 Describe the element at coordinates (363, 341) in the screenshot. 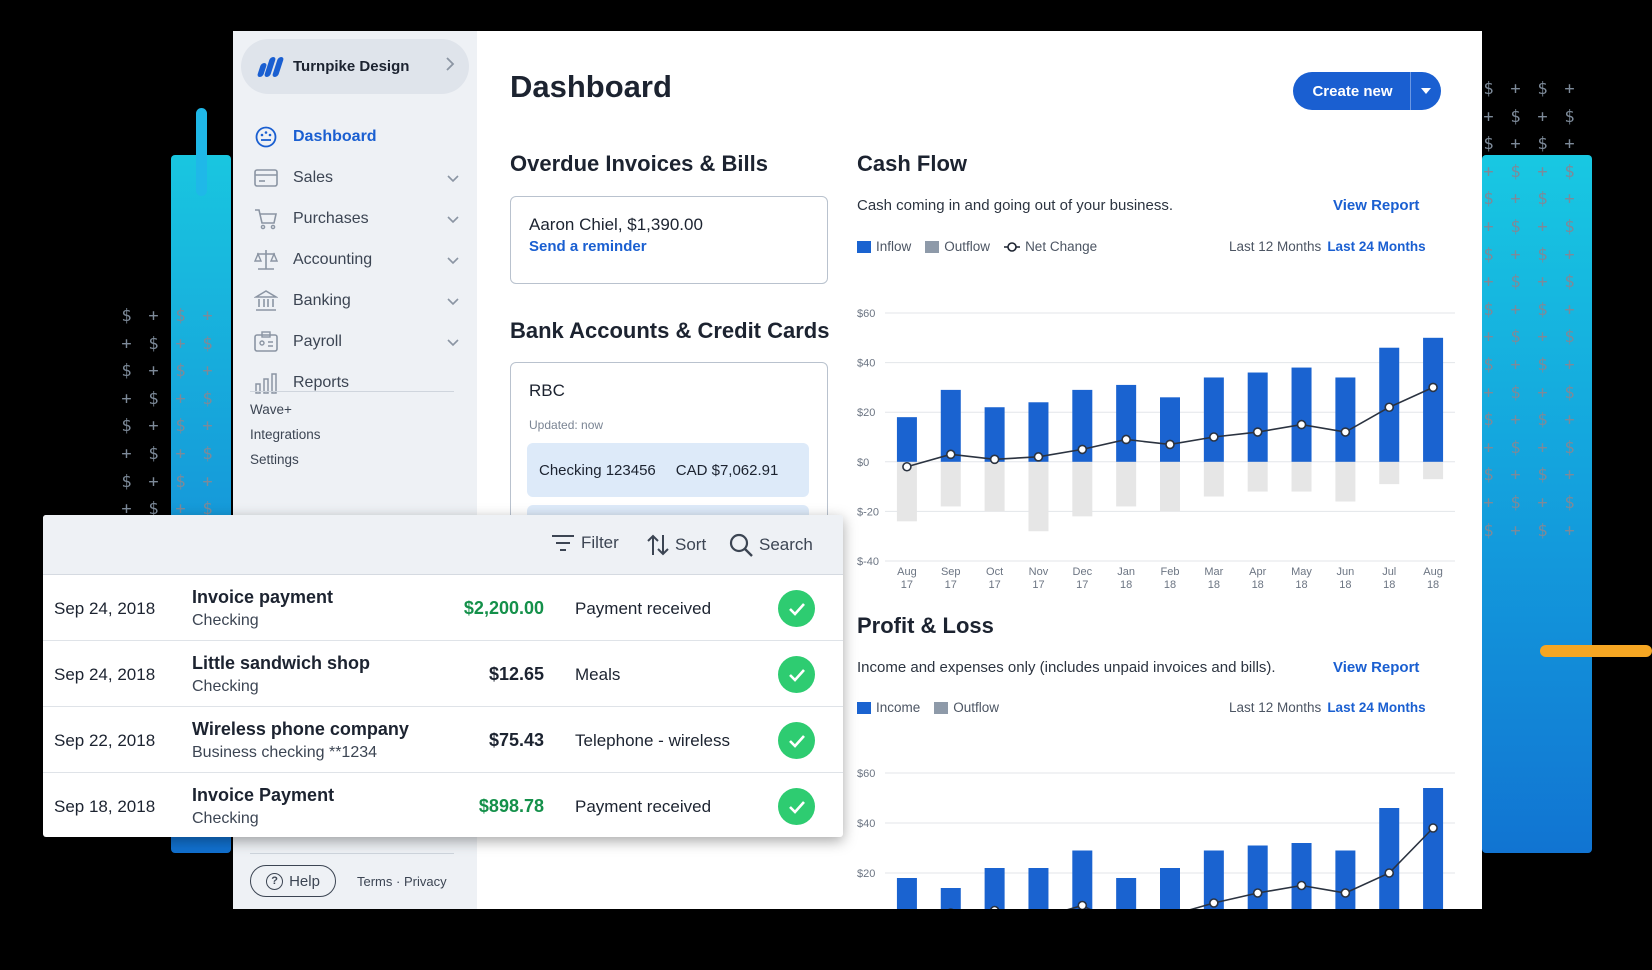

I see `sidebar-item-payroll: Payroll` at that location.